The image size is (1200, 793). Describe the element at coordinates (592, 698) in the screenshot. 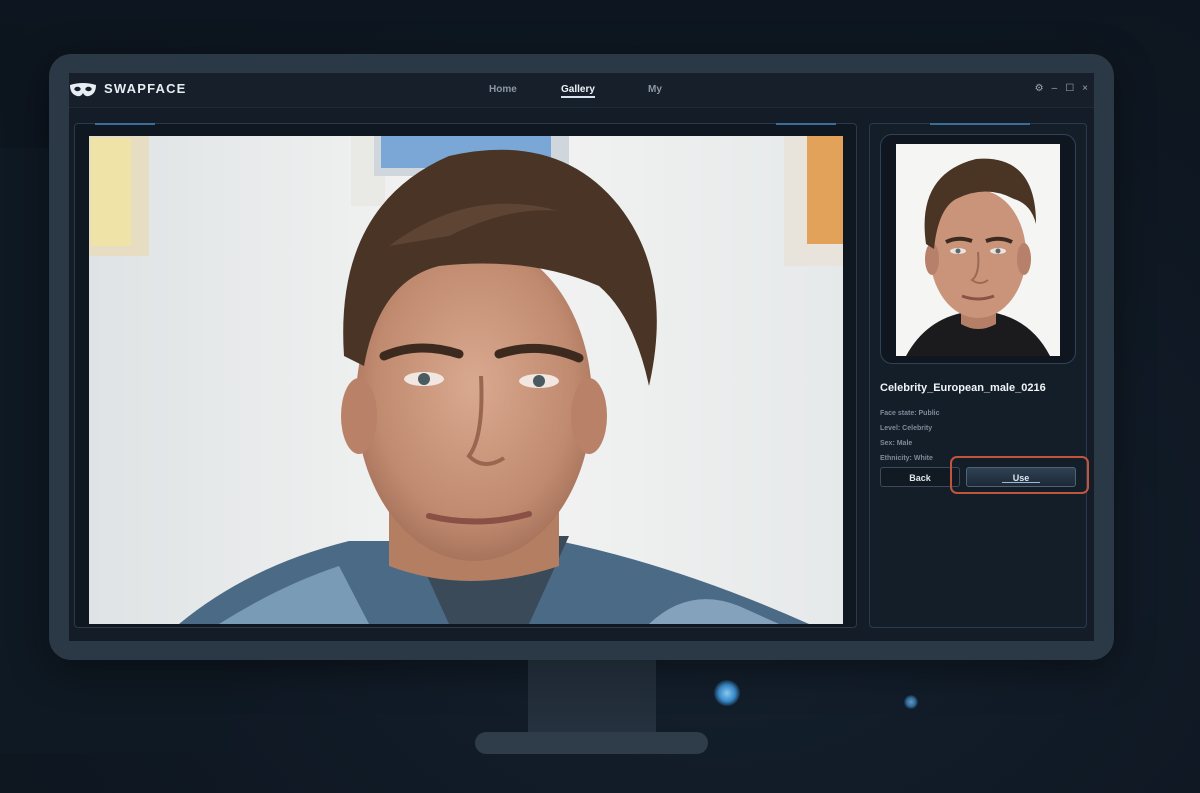

I see `monitor-neck` at that location.